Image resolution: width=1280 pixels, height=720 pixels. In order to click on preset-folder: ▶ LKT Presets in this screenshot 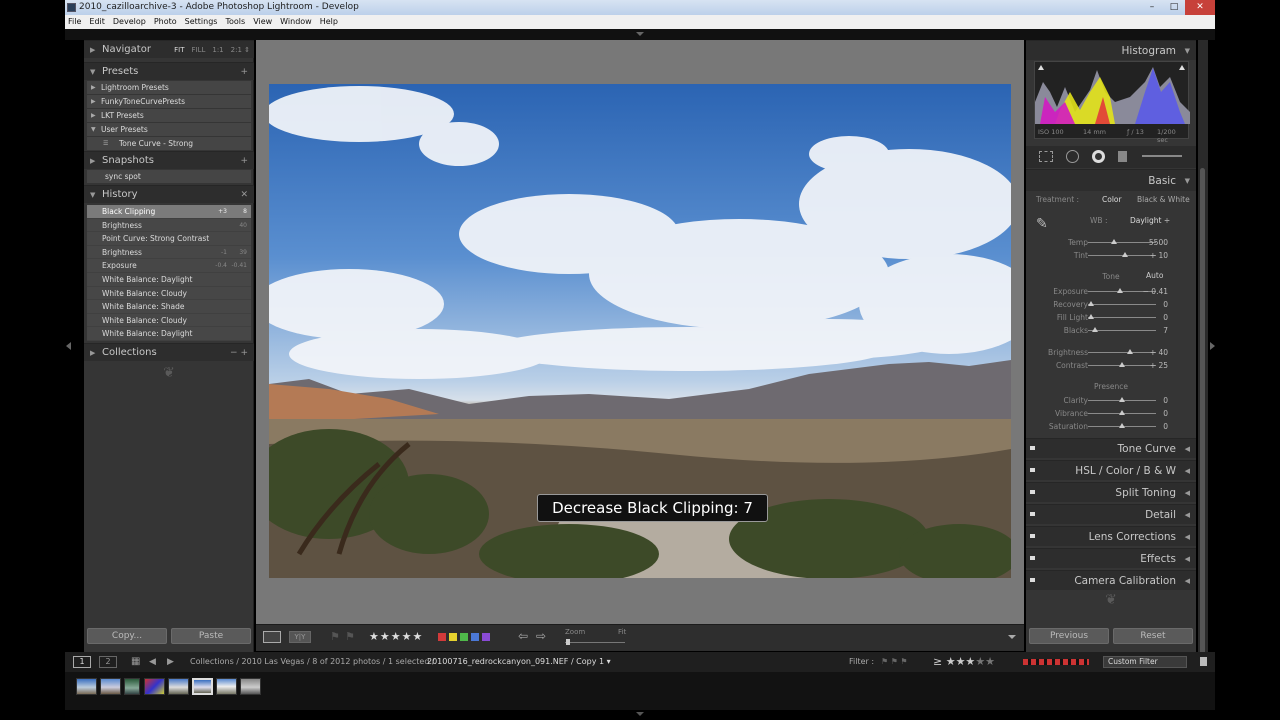, I will do `click(169, 115)`.